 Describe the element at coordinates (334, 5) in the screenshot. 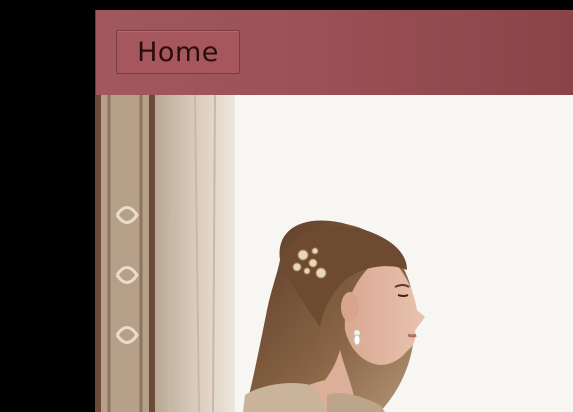

I see `top-black-margin` at that location.